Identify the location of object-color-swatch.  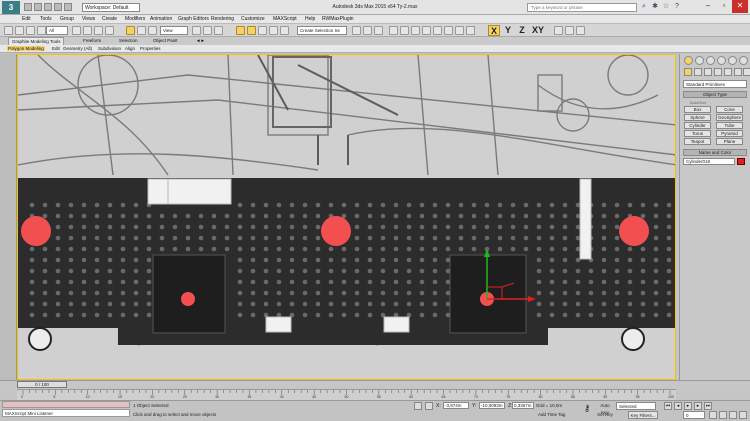
(741, 161).